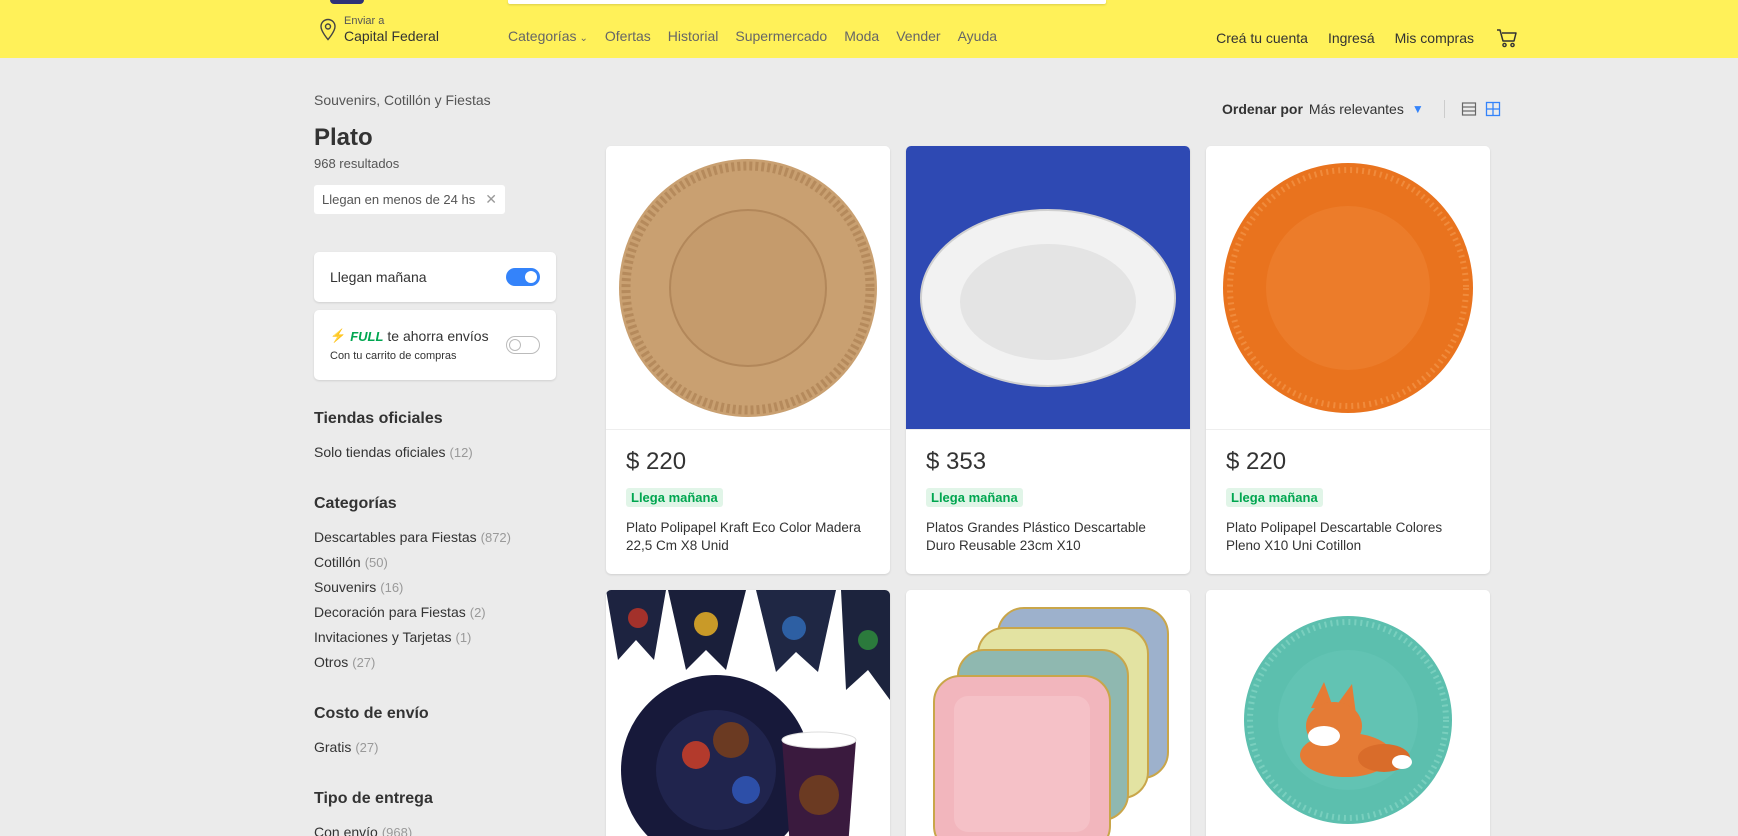 The height and width of the screenshot is (836, 1738). Describe the element at coordinates (435, 277) in the screenshot. I see `tomorrow-toggle-card: Llegan mañana` at that location.